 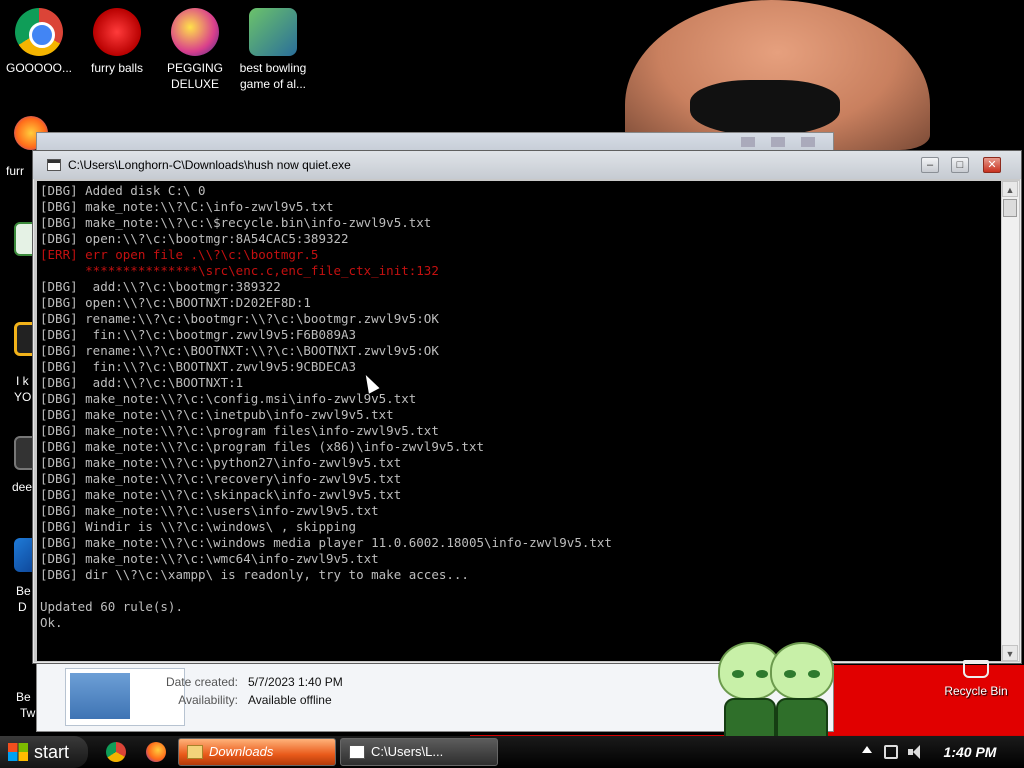 I want to click on volume-icon, so click(x=915, y=752).